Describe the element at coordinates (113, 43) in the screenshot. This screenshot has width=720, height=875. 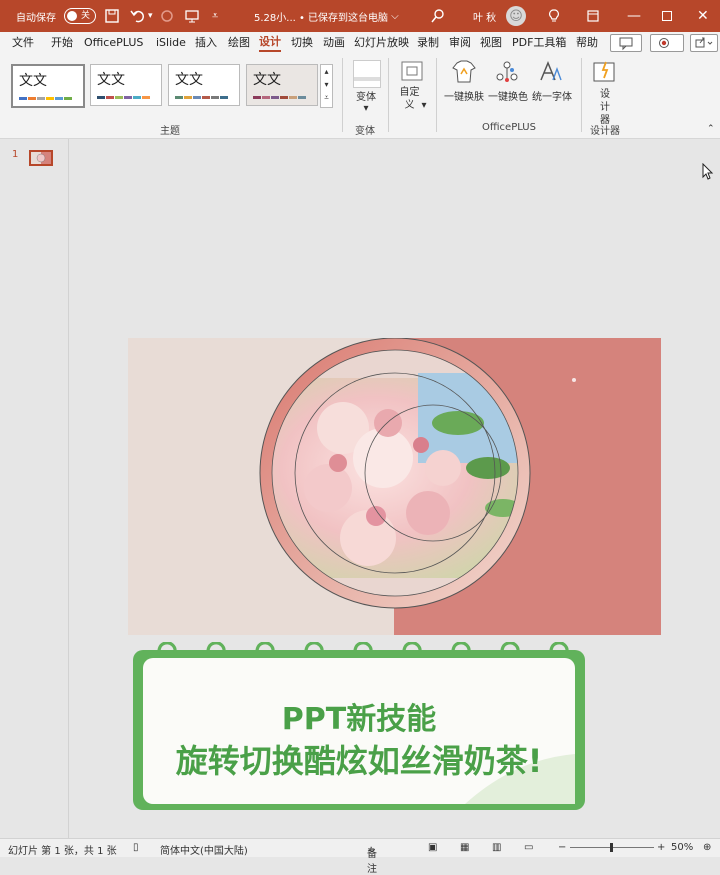
I see `tab-officeplus: OfficePLUS` at that location.